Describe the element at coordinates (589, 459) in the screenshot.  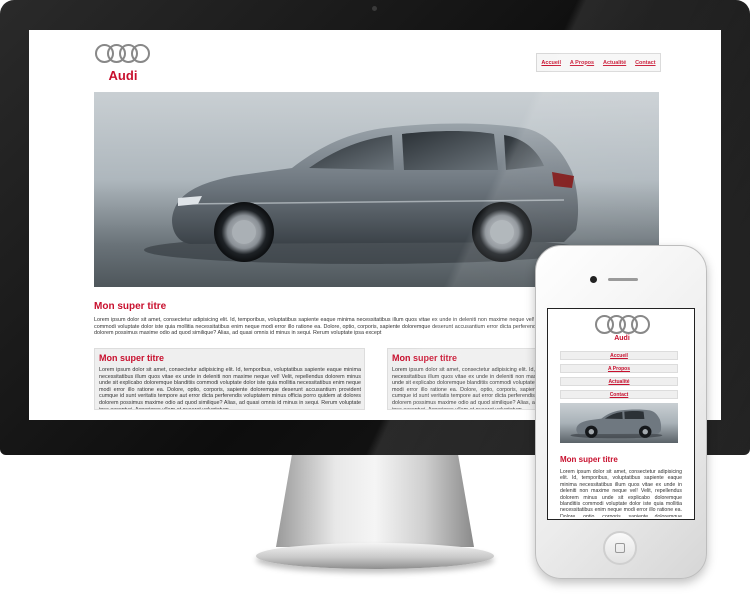
I see `mobile-title: Mon super titre` at that location.